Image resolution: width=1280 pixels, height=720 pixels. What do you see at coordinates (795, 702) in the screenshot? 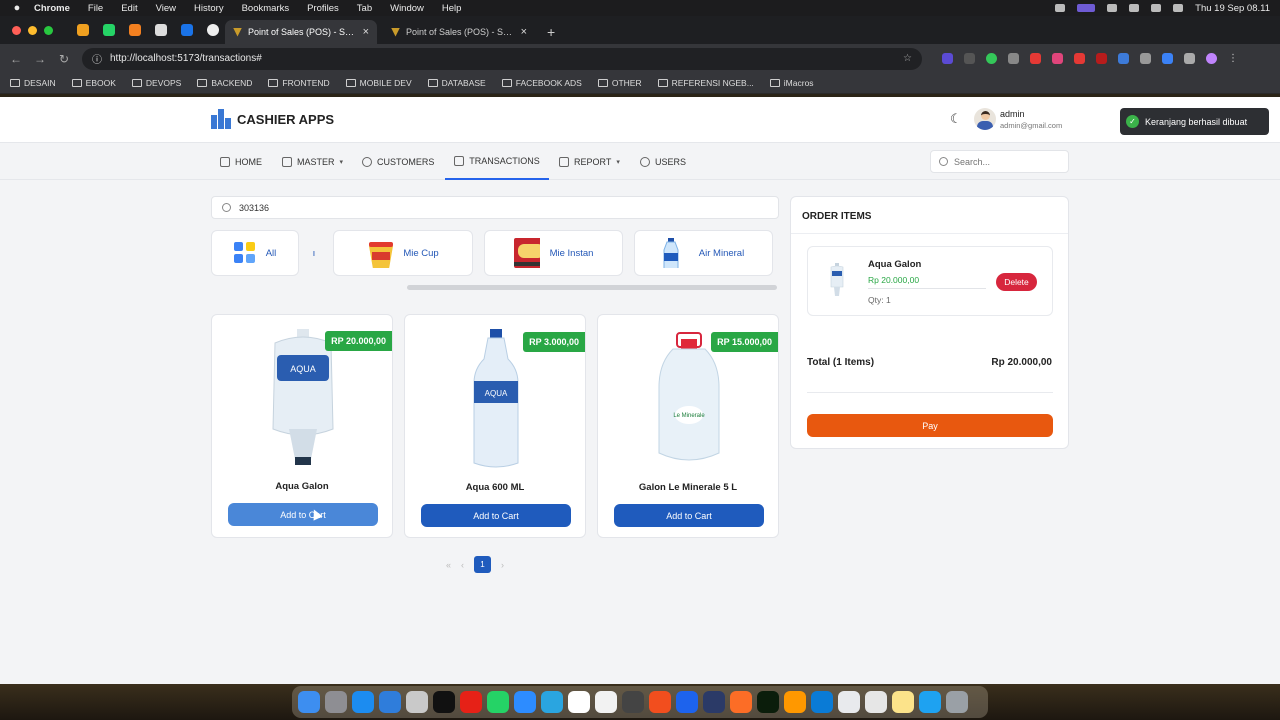
I see `sublime-icon` at bounding box center [795, 702].